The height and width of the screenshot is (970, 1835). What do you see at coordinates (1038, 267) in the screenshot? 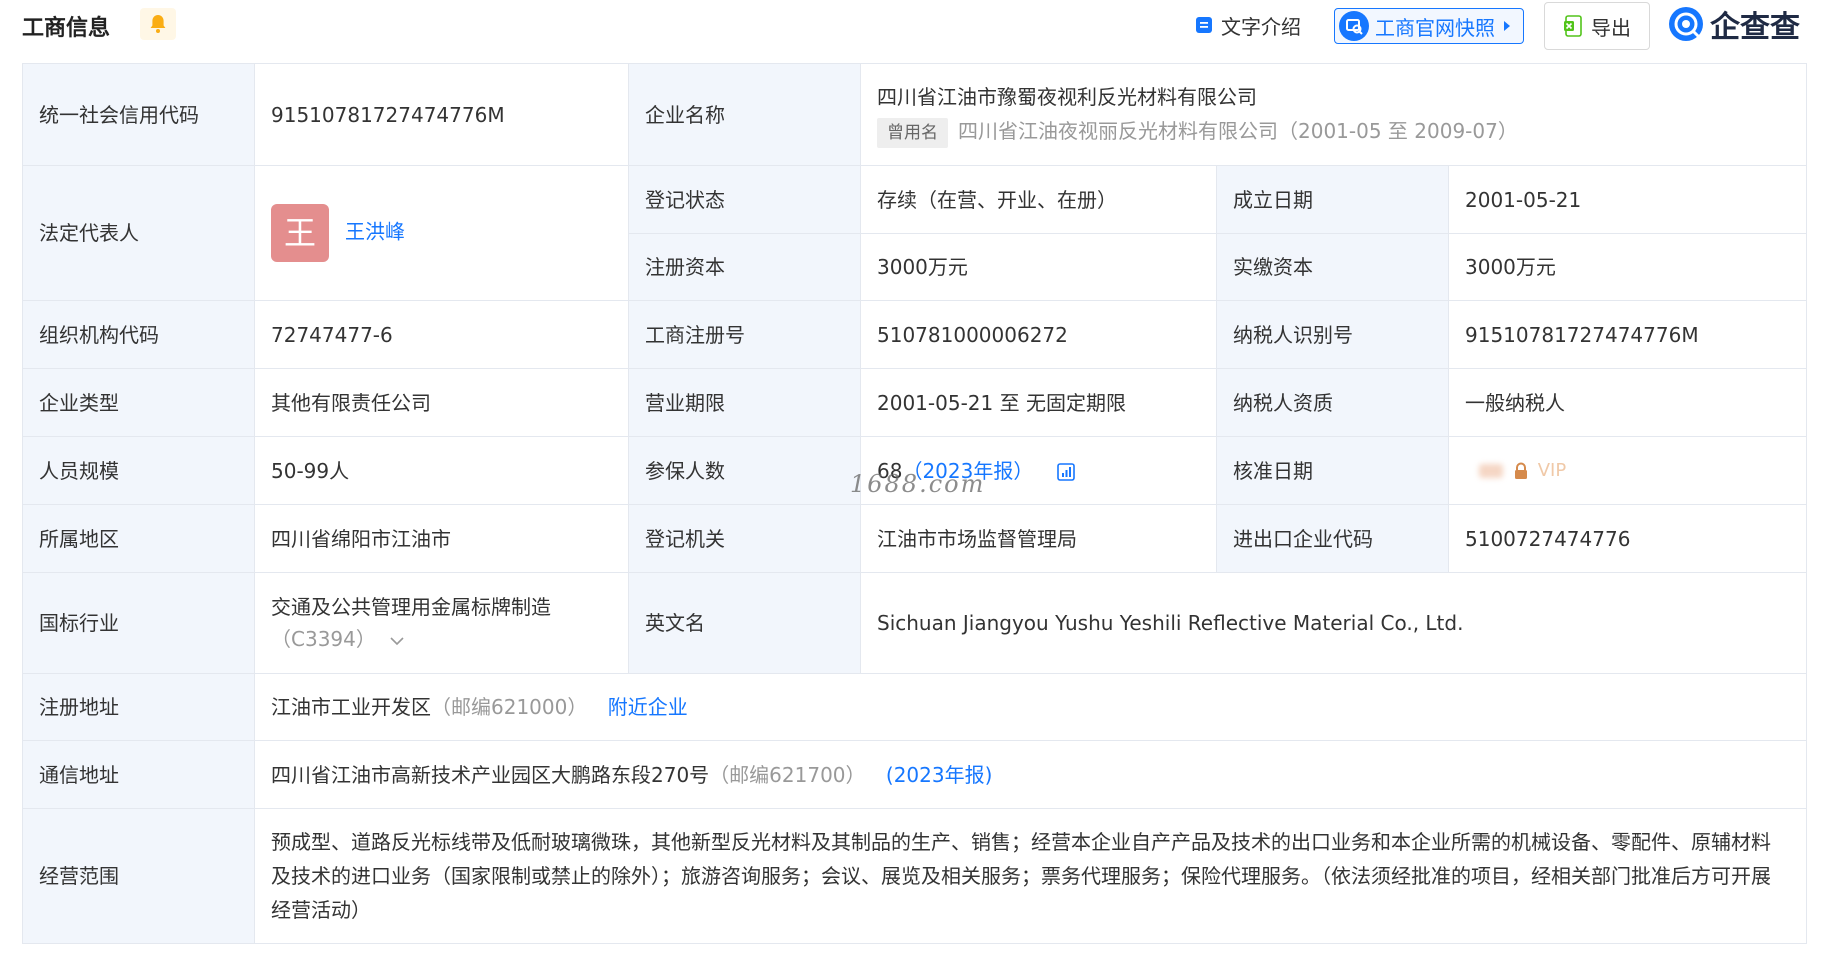
I see `reg-capital-value: 3000万元` at bounding box center [1038, 267].